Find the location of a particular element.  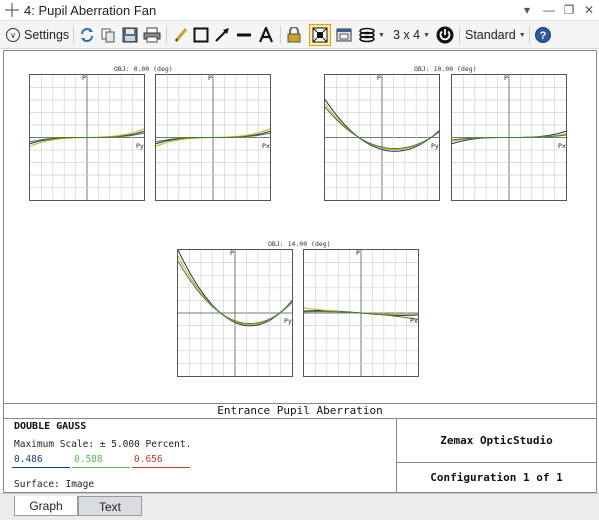

arrow-icon is located at coordinates (222, 35).